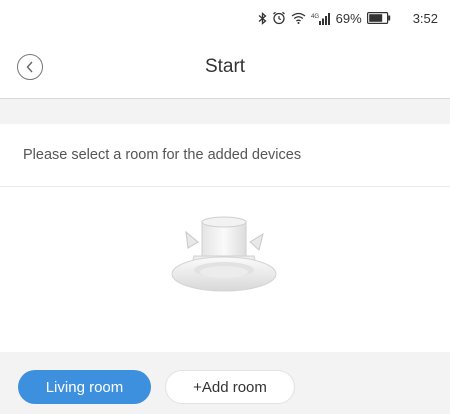  I want to click on room-chip-living-room: Living room, so click(84, 387).